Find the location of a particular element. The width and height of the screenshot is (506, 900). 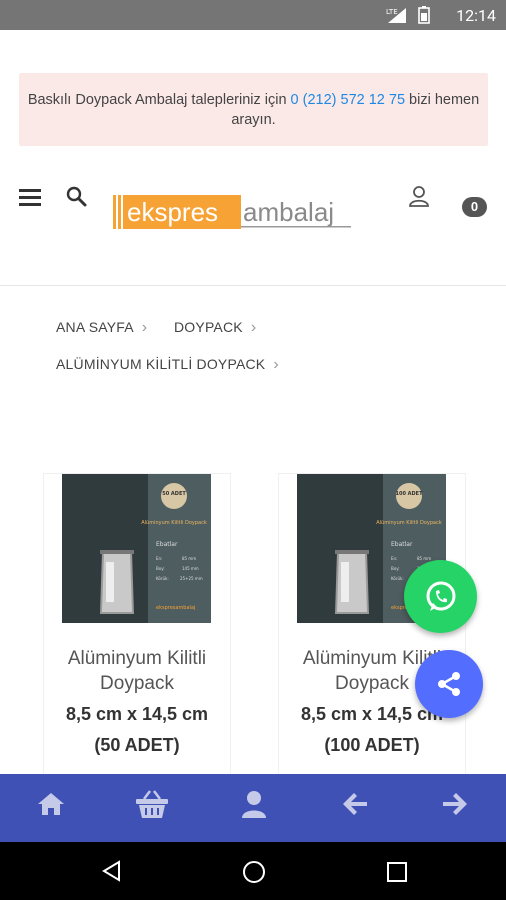

breadcrumb-item-current: ALÜMİNYUM KİLİTLİ DOYPACK › is located at coordinates (167, 365).